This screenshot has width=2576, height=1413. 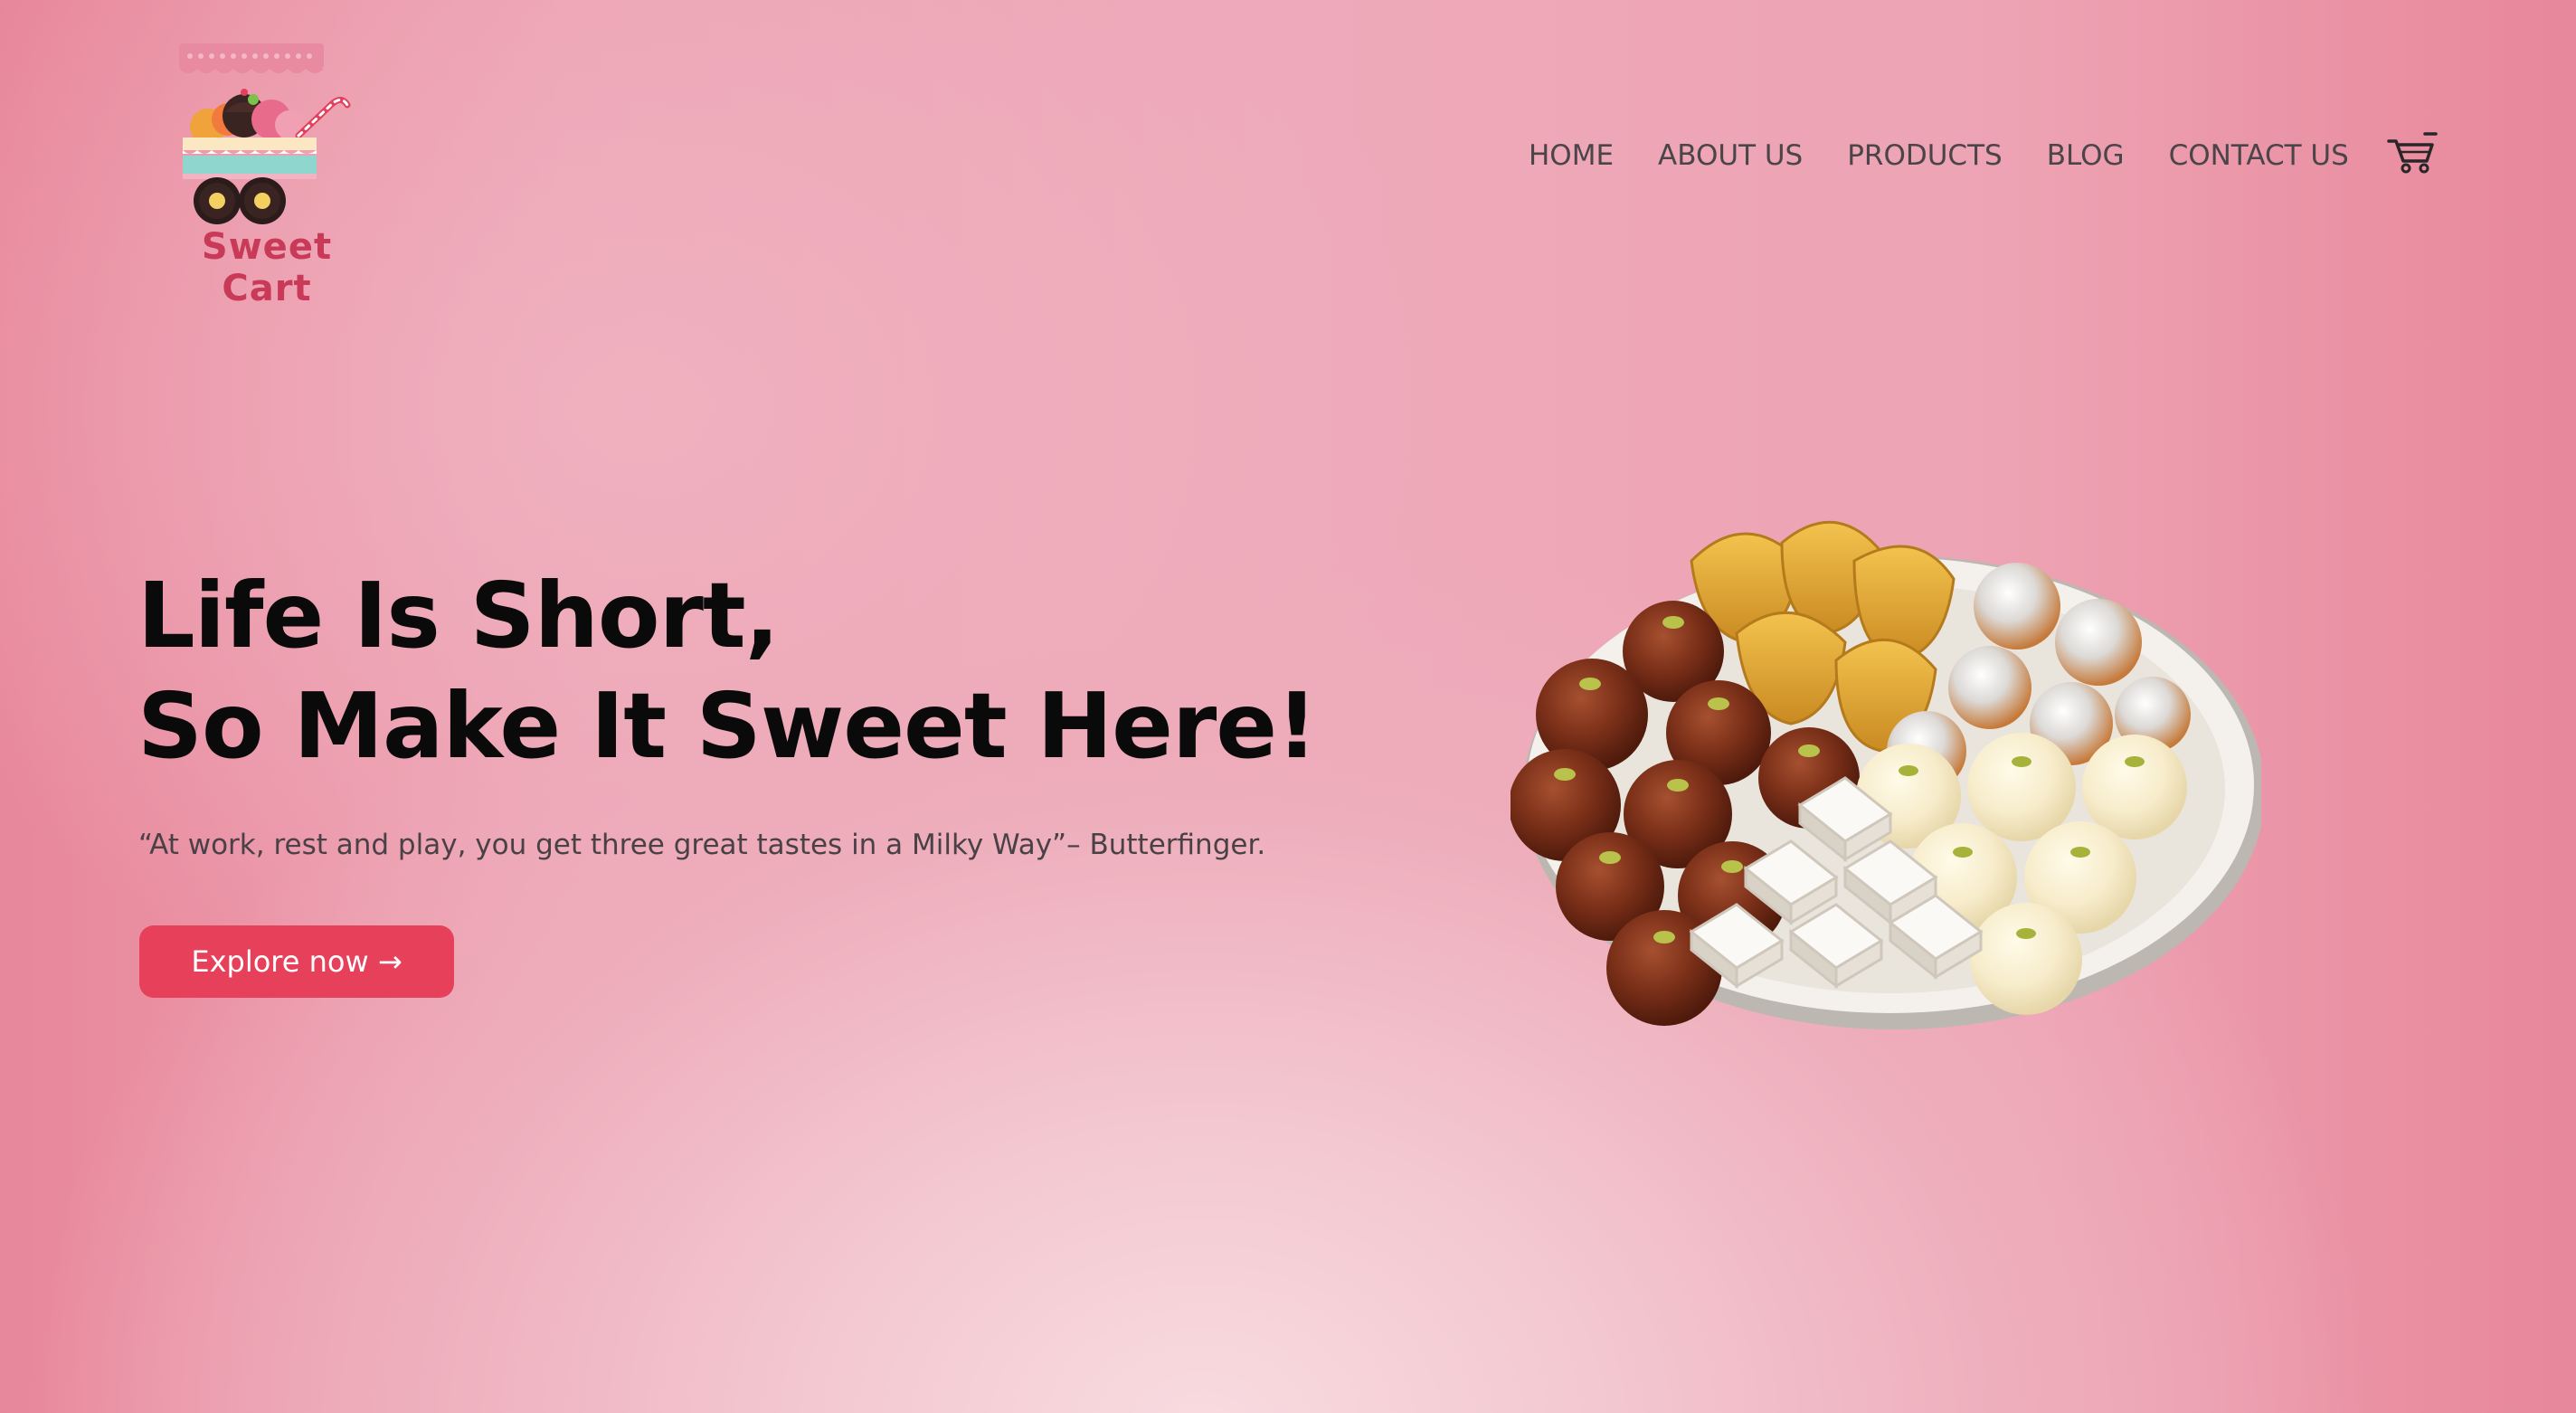 What do you see at coordinates (2086, 155) in the screenshot?
I see `nav-item-blog: BLOG` at bounding box center [2086, 155].